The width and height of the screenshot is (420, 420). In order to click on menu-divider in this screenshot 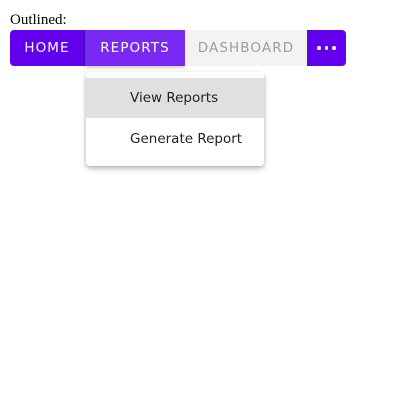, I will do `click(175, 74)`.